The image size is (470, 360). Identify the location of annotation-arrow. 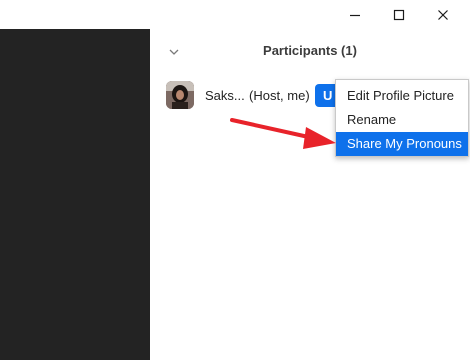
(283, 133).